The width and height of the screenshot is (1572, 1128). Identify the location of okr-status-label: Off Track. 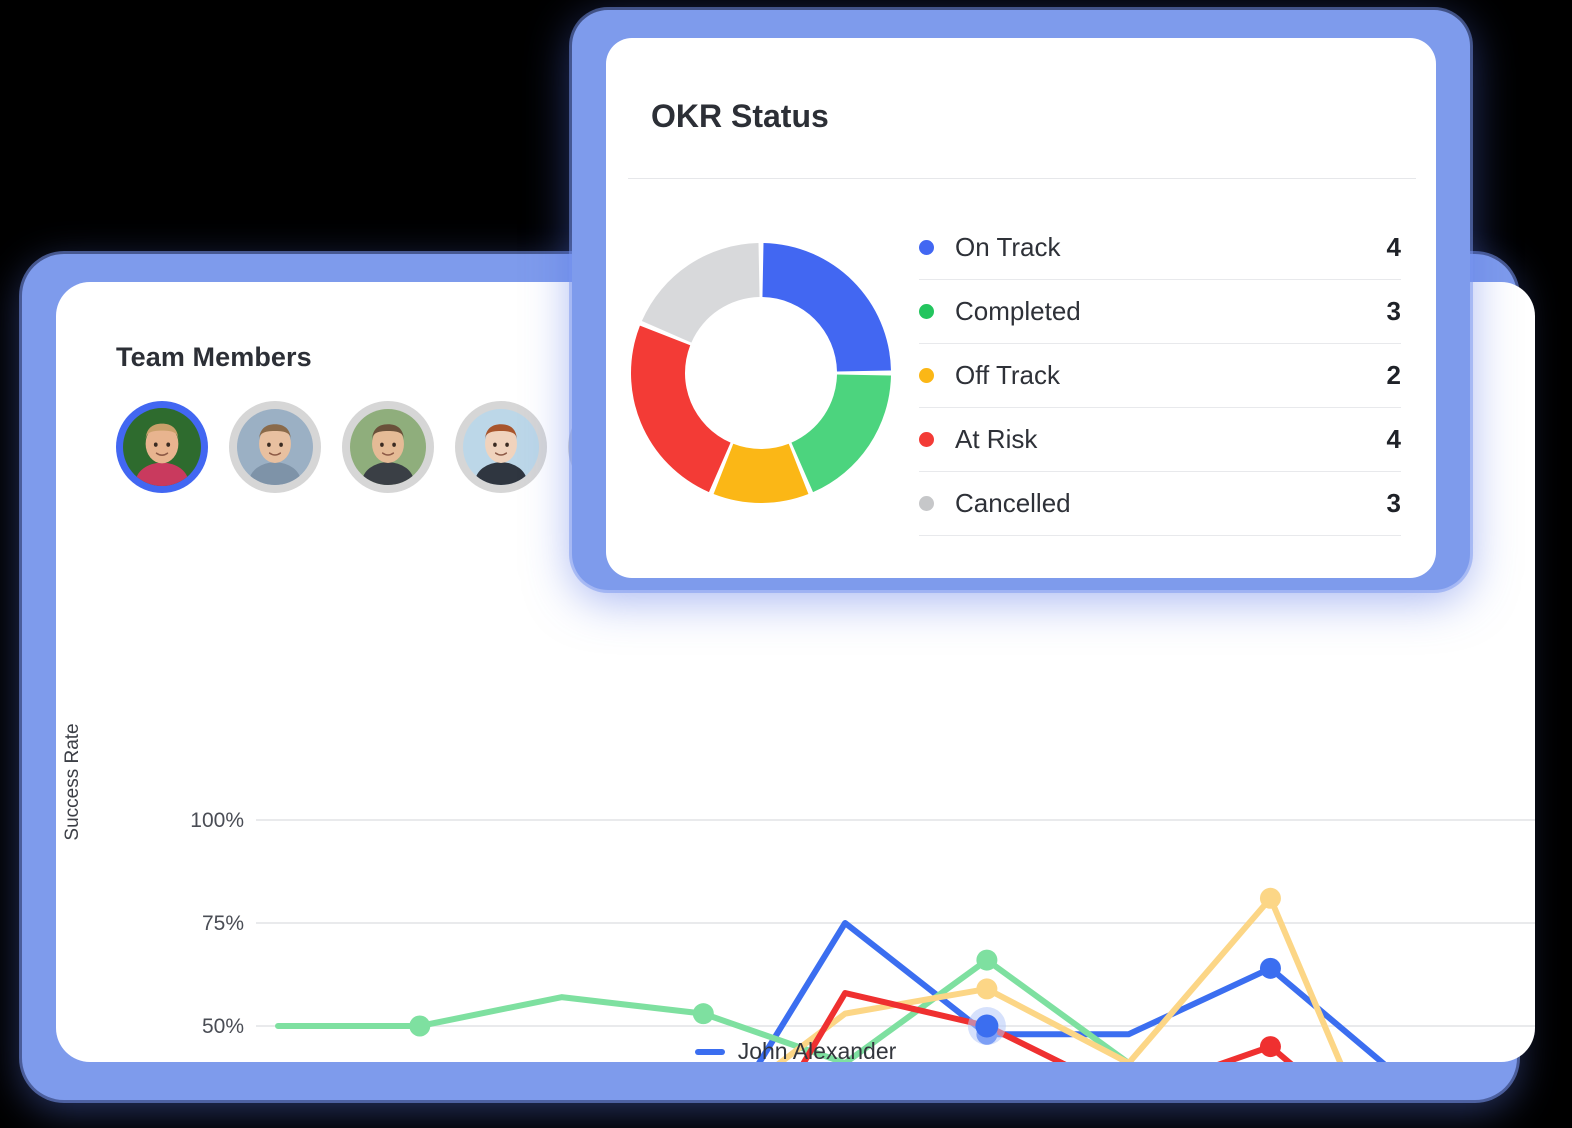
(1007, 375).